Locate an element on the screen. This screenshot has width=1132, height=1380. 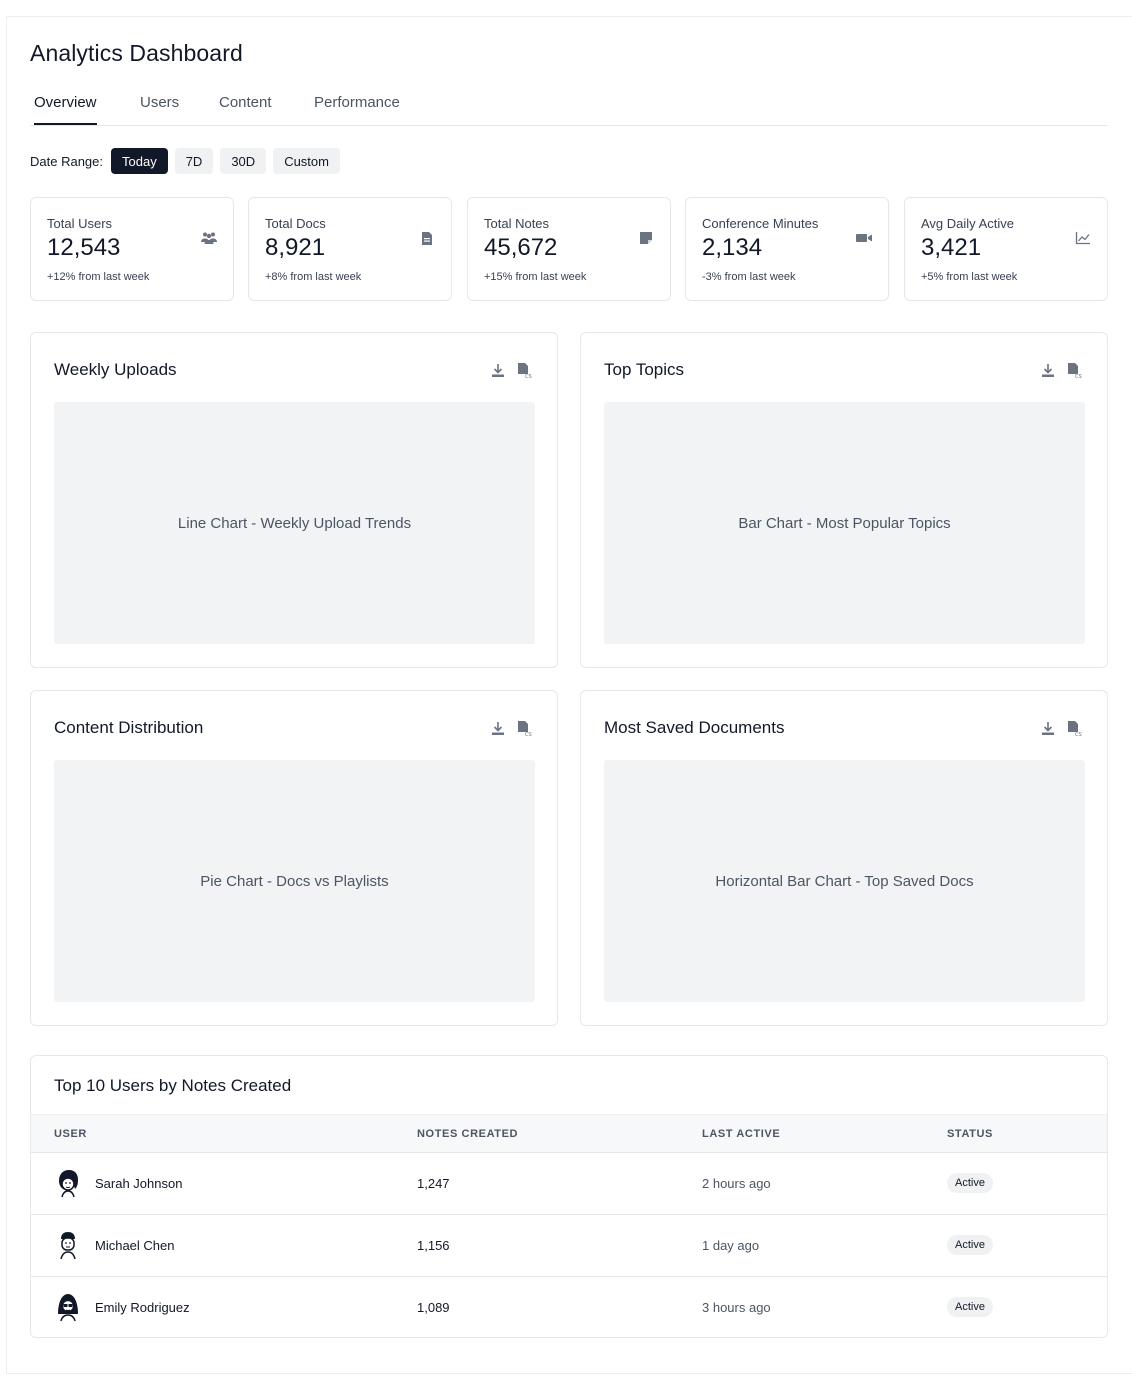
stat-value: 45,672 is located at coordinates (521, 247).